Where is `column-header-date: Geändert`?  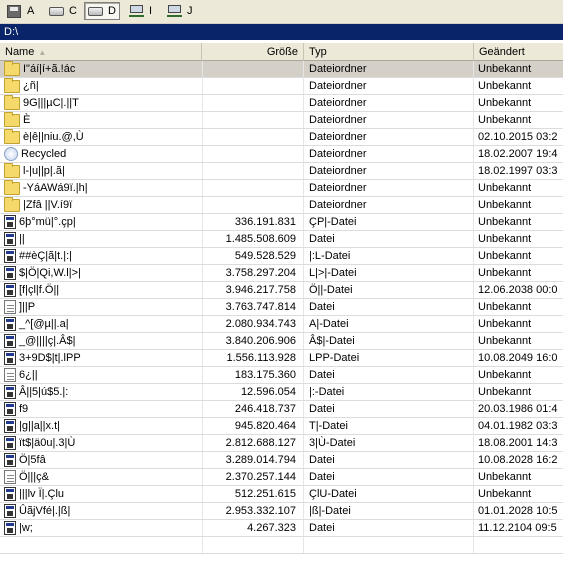
column-header-date: Geändert is located at coordinates (518, 52).